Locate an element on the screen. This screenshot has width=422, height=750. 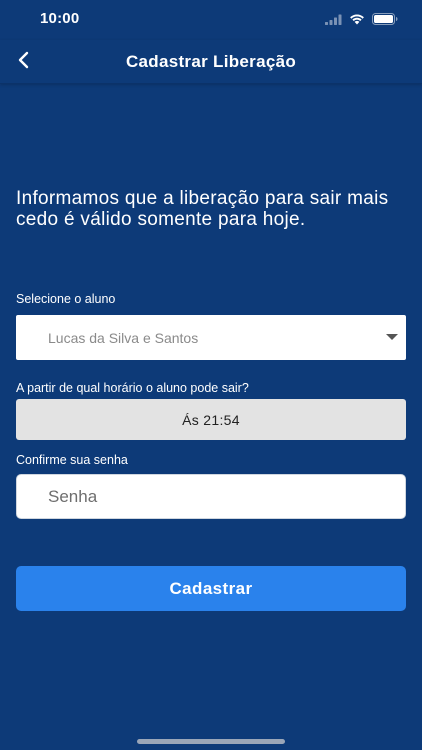
student-select: Lucas da Silva e Santos is located at coordinates (211, 337).